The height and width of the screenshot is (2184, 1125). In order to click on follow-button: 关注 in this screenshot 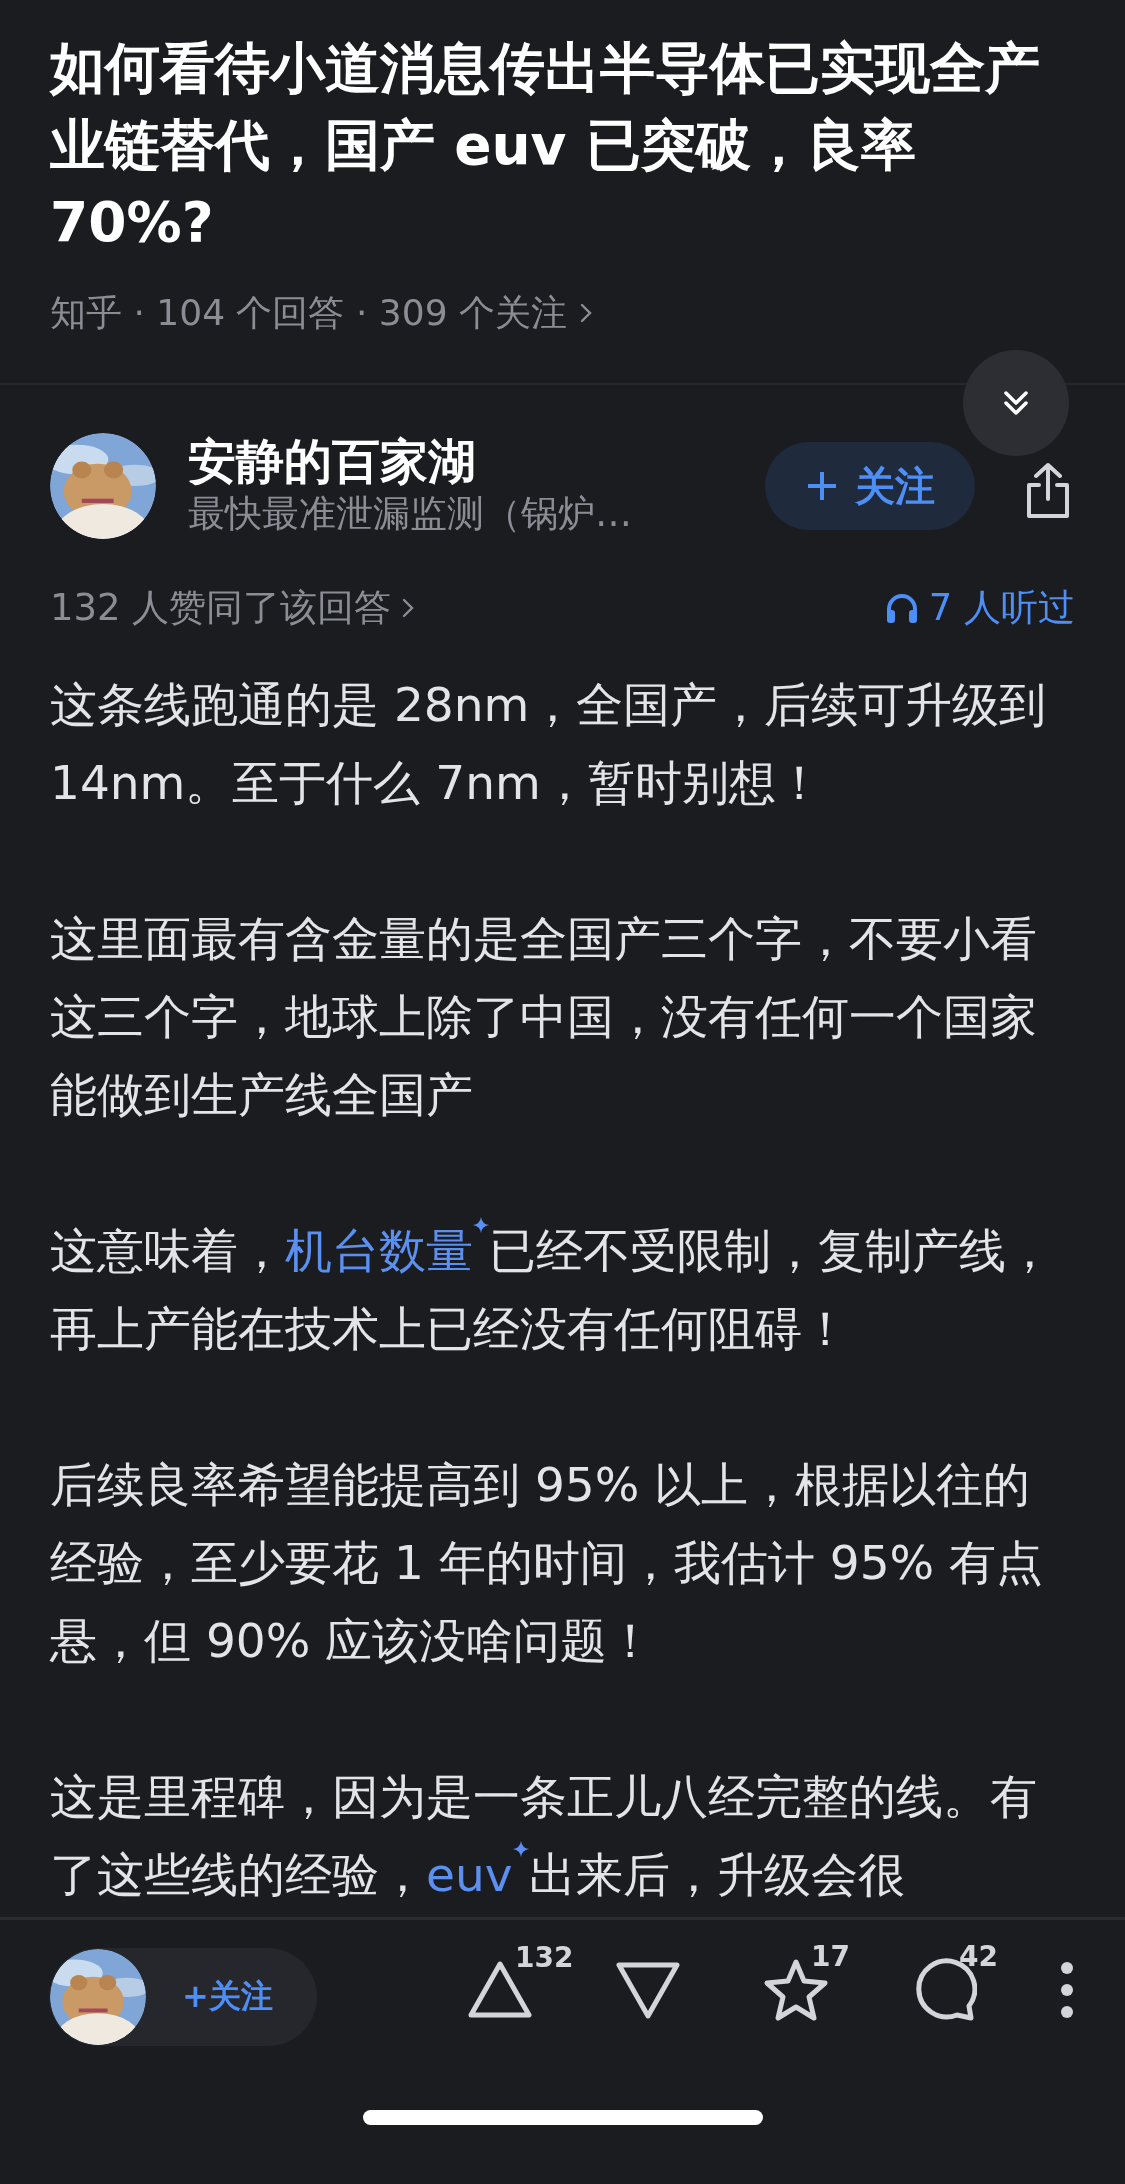, I will do `click(870, 486)`.